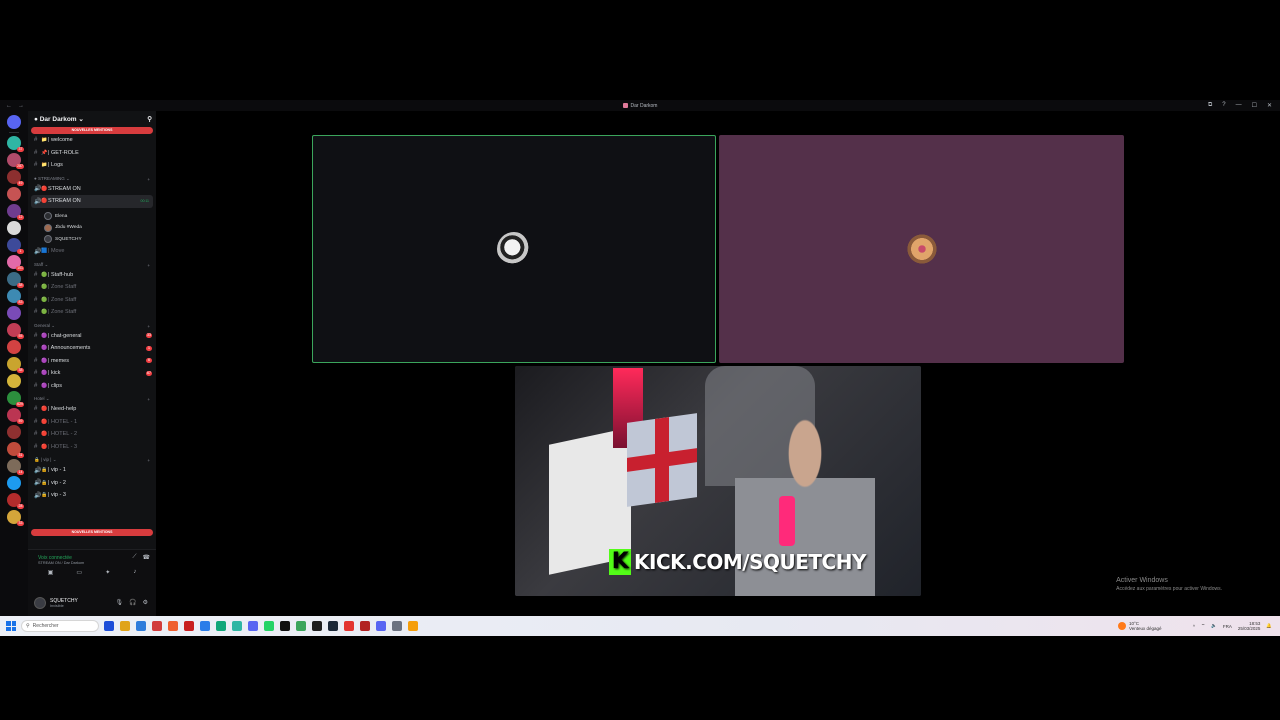 The image size is (1280, 720). I want to click on channel-item: # 🔴 | Need-help, so click(92, 409).